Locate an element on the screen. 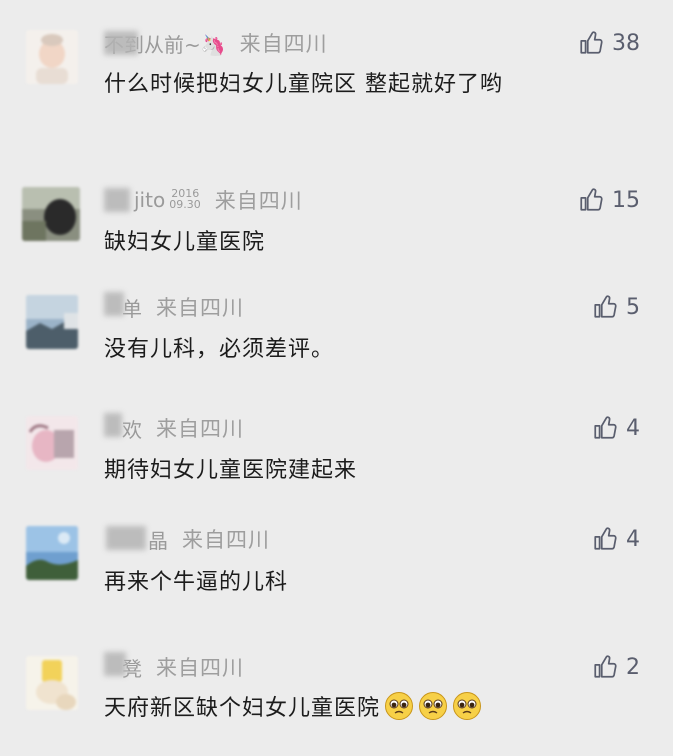 This screenshot has height=756, width=673. name-badge-date: 09.30 is located at coordinates (185, 204).